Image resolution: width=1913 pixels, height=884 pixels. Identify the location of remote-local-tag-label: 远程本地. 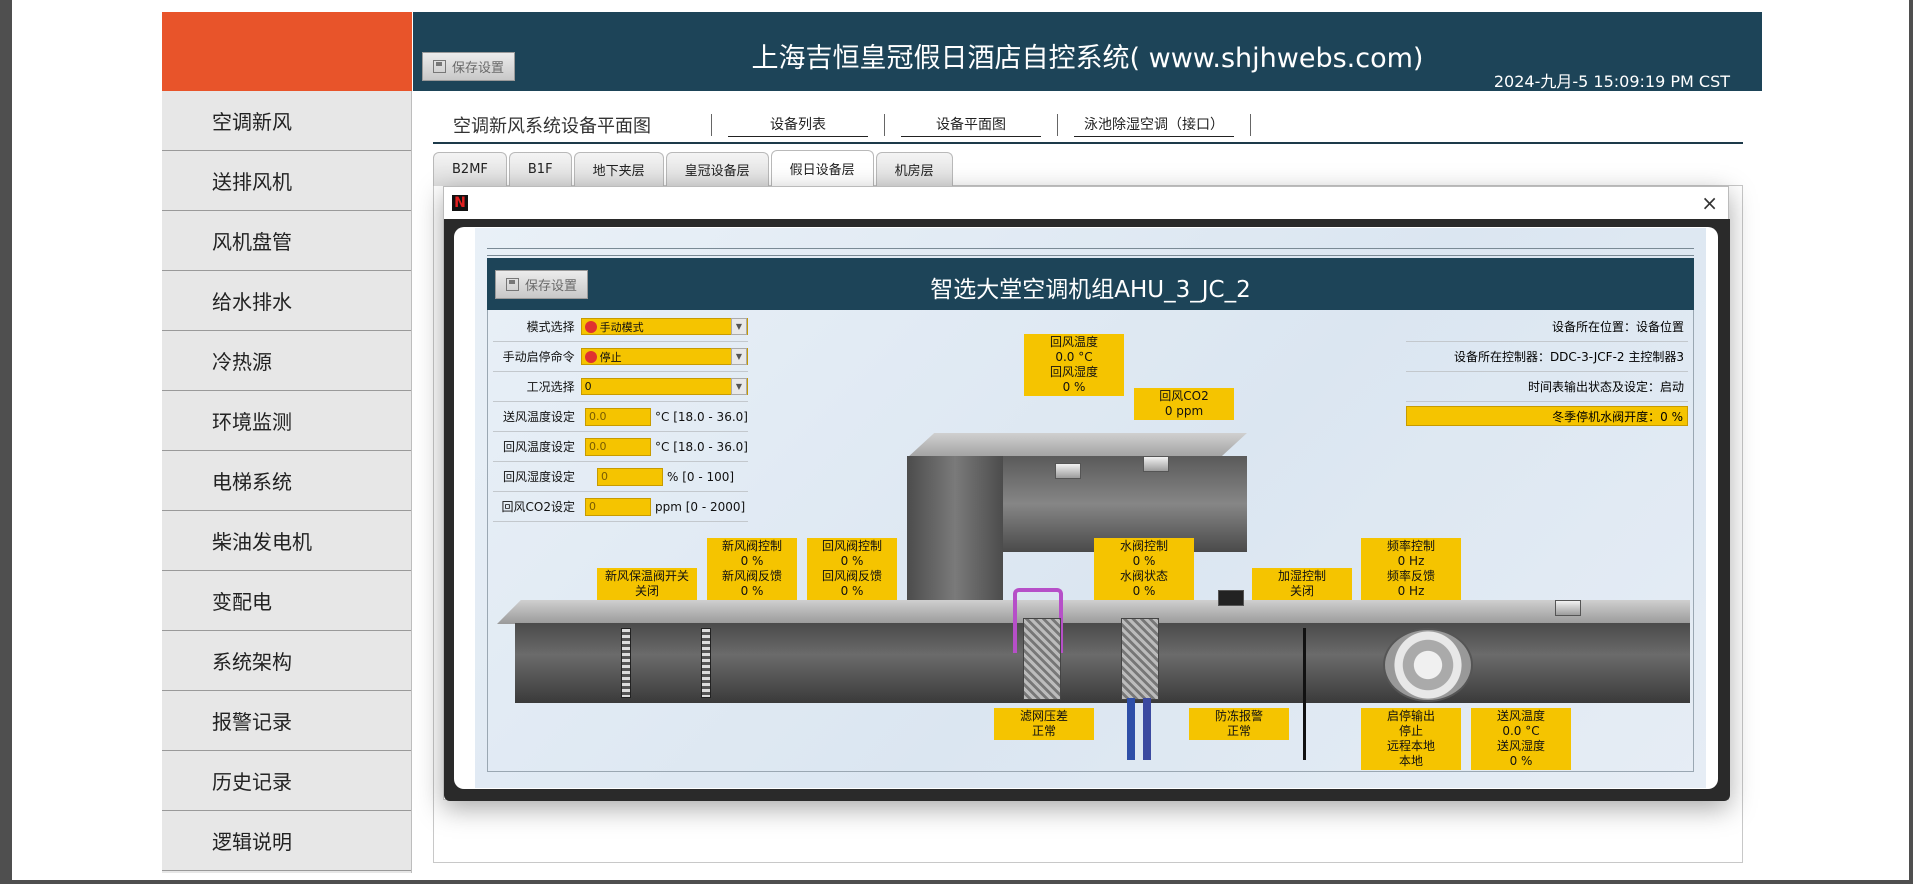
(1410, 746).